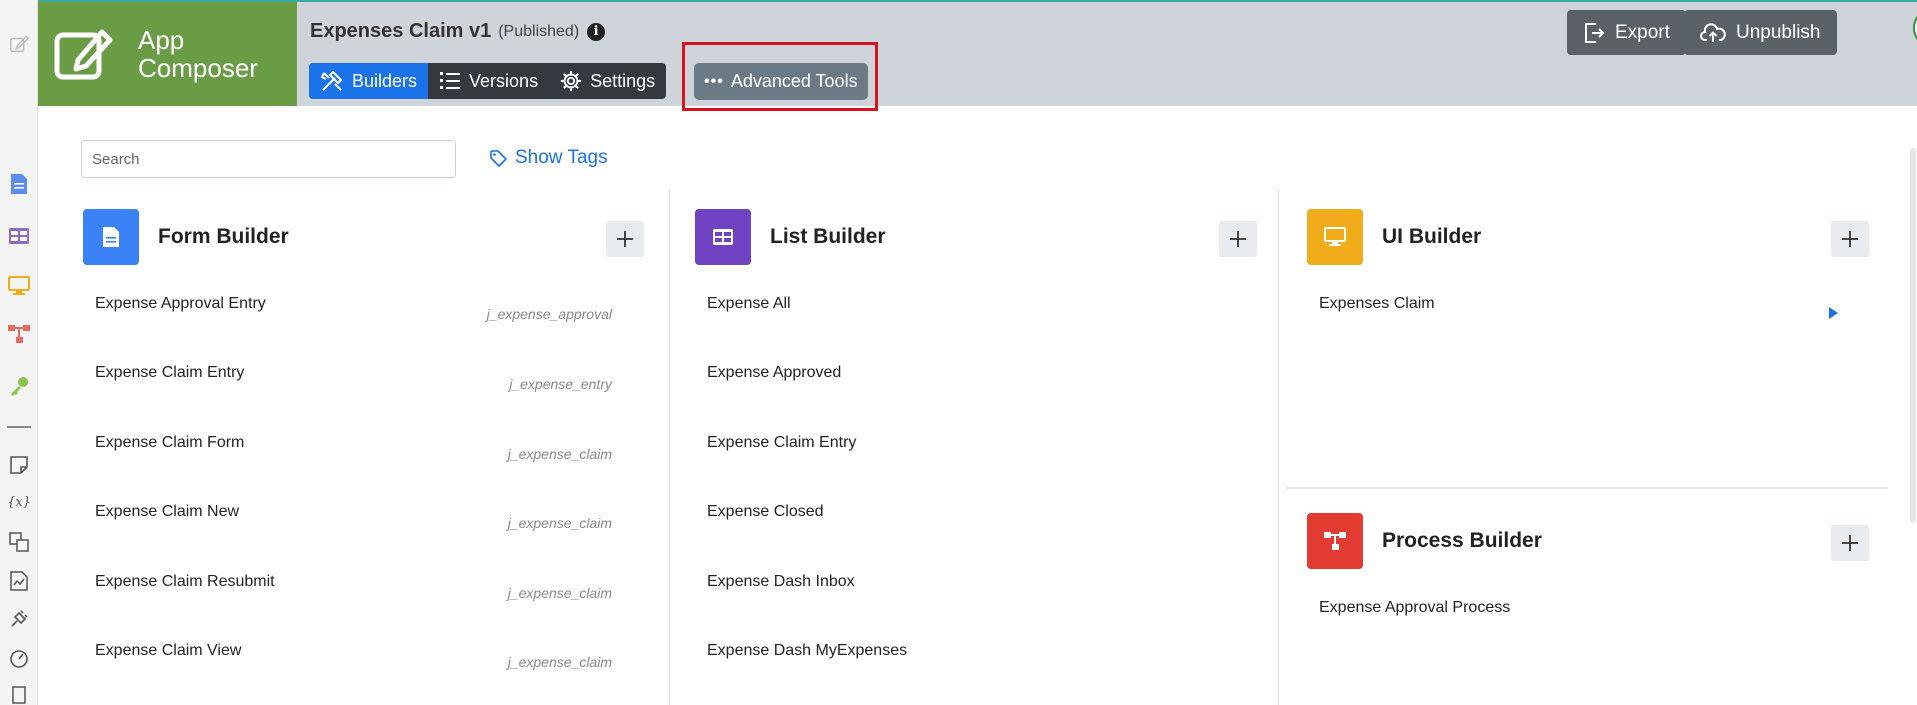  What do you see at coordinates (774, 373) in the screenshot?
I see `list-item: Expense Approved` at bounding box center [774, 373].